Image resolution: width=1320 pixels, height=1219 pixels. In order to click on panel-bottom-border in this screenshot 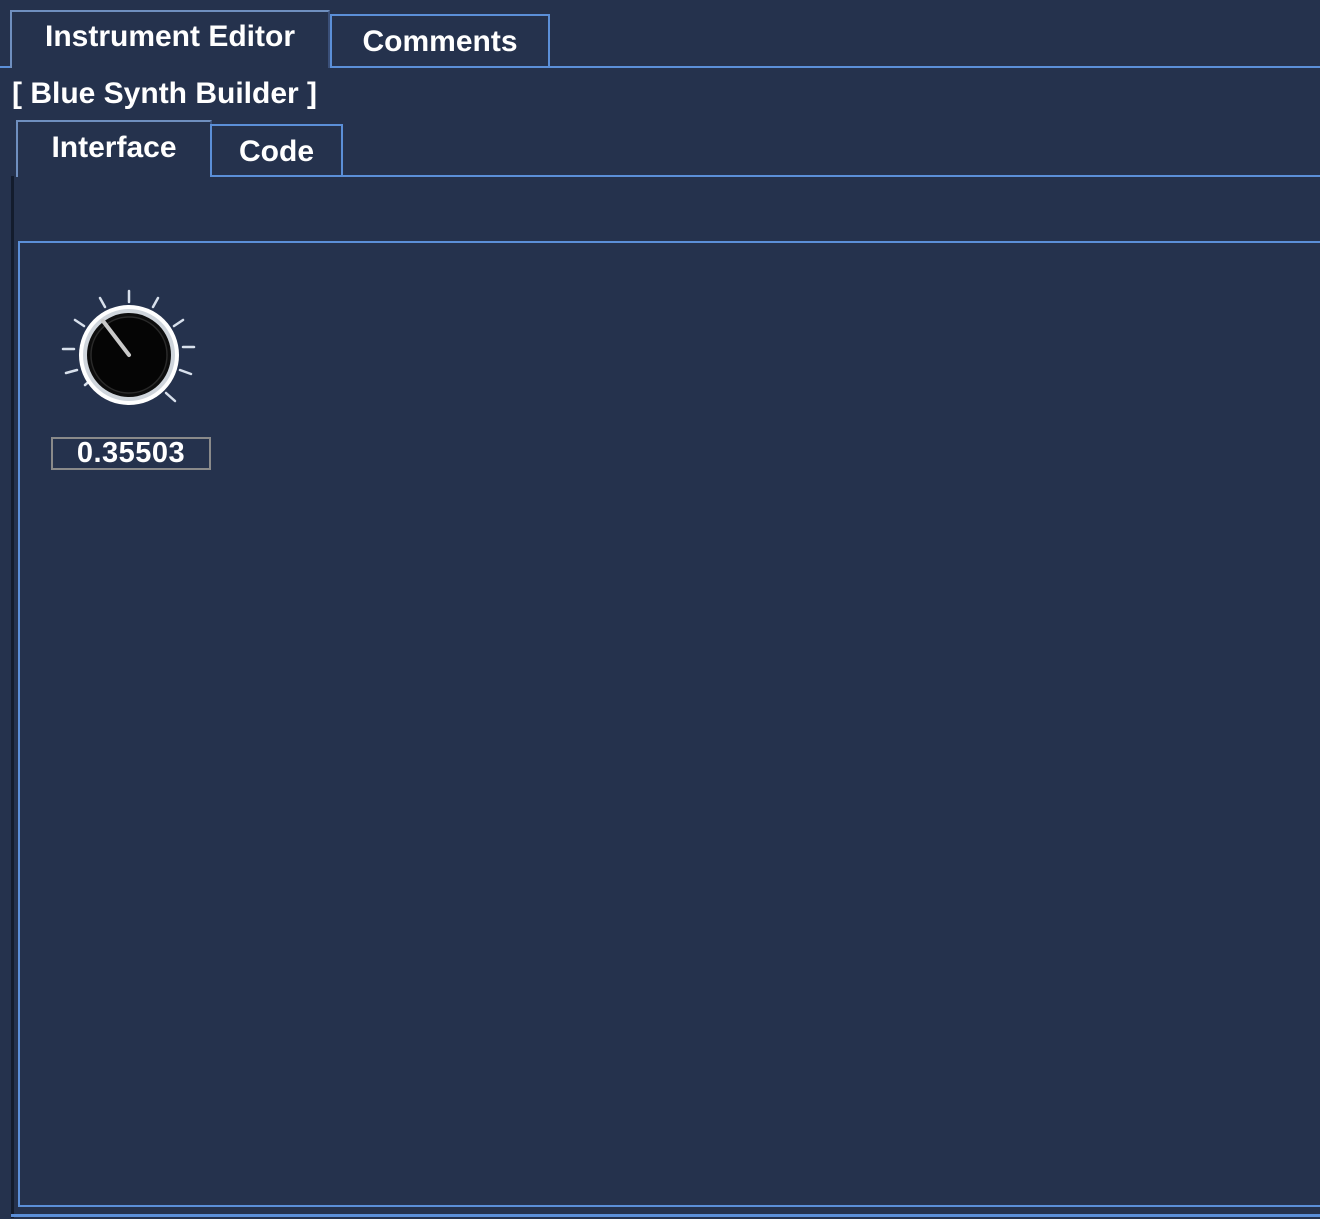, I will do `click(665, 1215)`.